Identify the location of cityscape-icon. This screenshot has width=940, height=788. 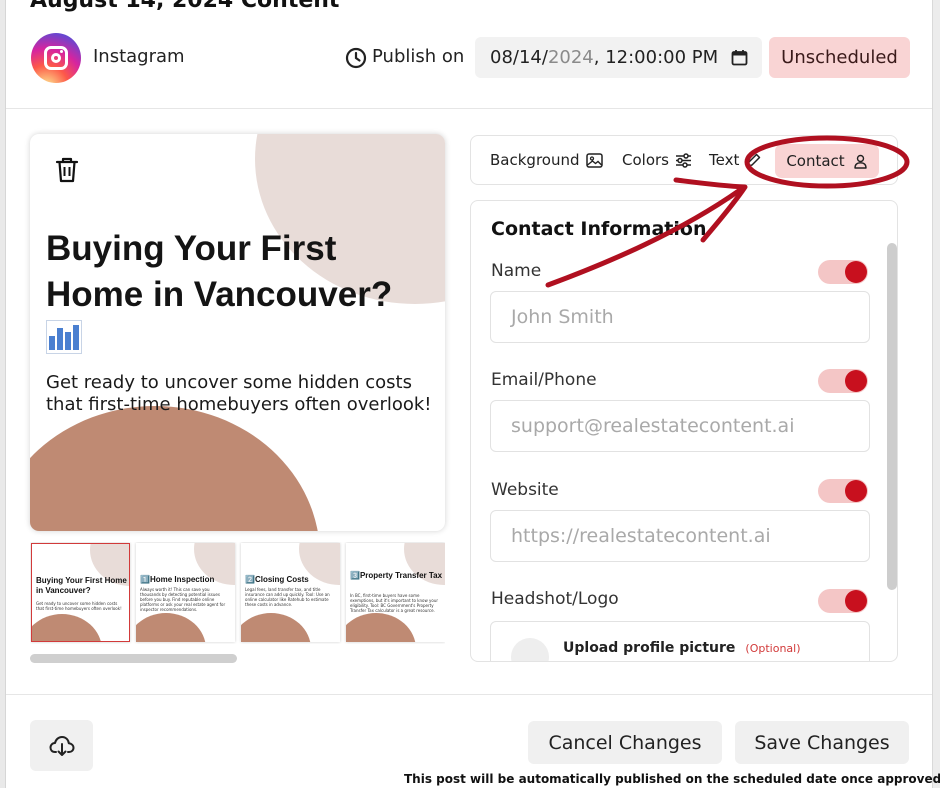
(64, 337).